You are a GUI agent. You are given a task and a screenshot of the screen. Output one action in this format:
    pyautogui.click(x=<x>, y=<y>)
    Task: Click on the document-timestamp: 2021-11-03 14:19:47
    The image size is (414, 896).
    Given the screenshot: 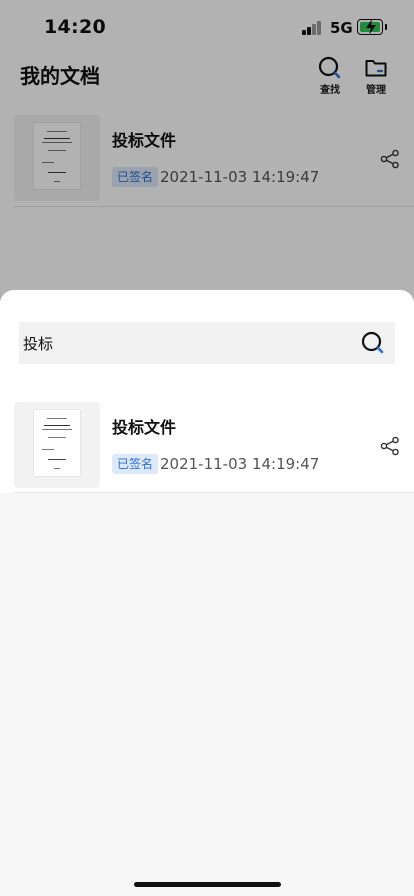 What is the action you would take?
    pyautogui.click(x=240, y=464)
    